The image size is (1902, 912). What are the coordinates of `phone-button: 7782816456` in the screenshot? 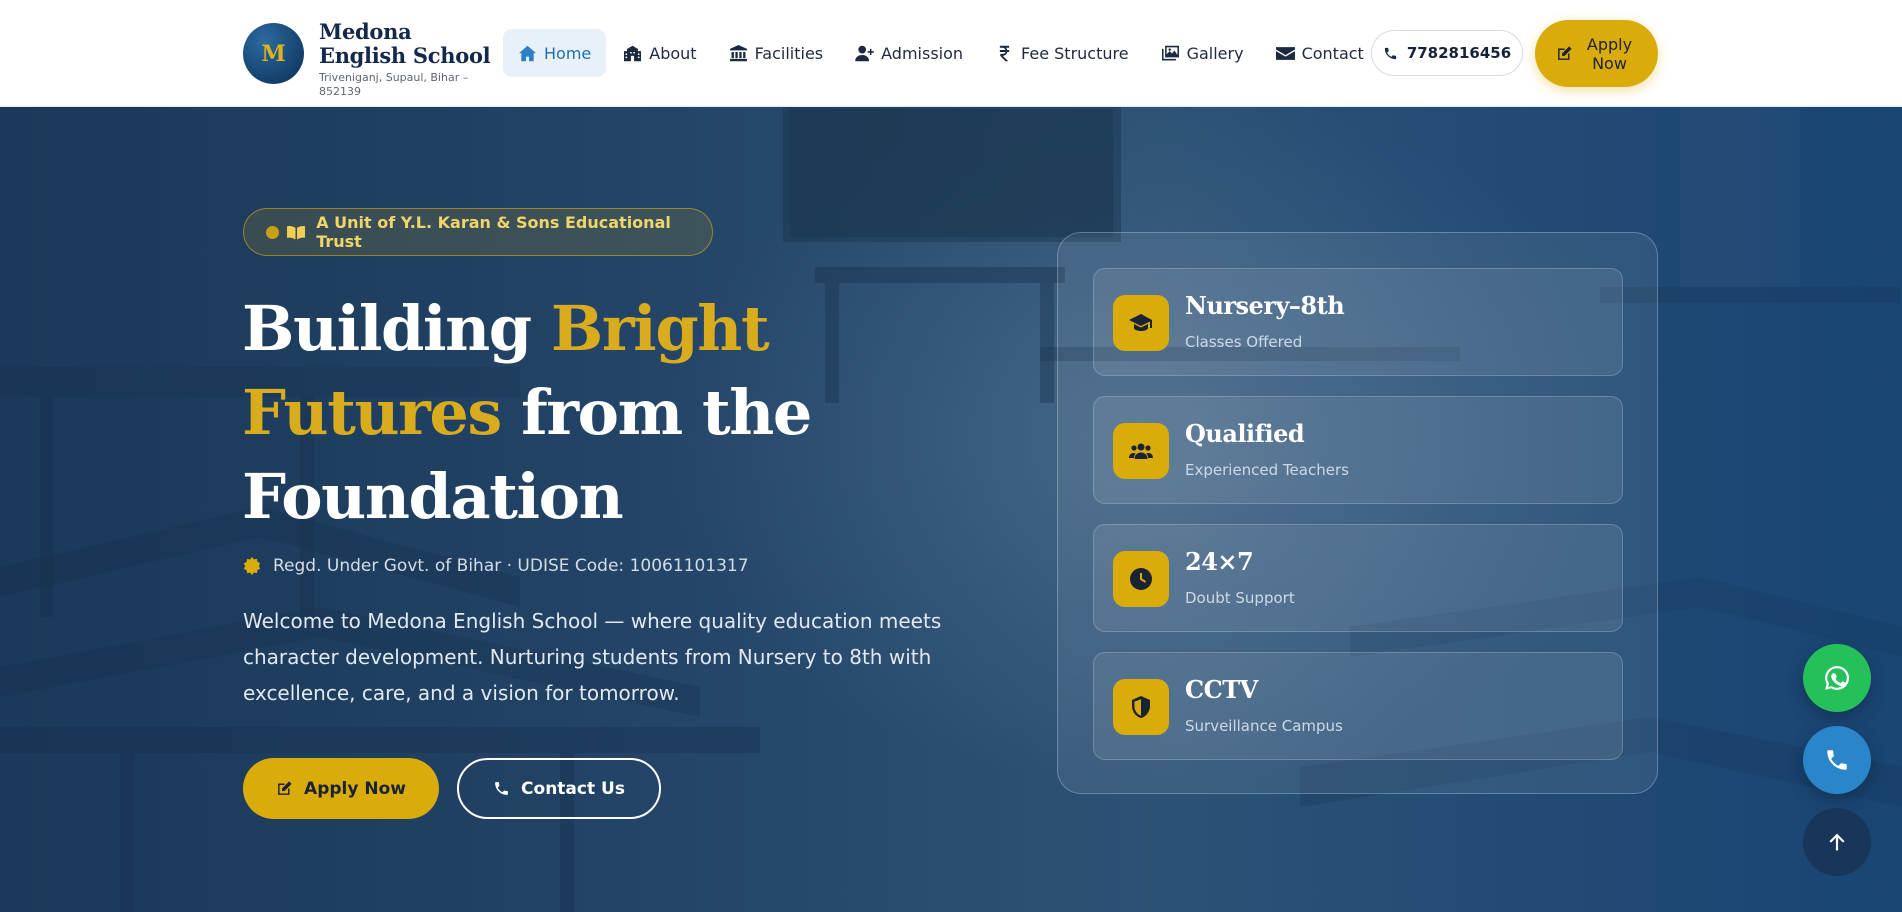 It's located at (1447, 53).